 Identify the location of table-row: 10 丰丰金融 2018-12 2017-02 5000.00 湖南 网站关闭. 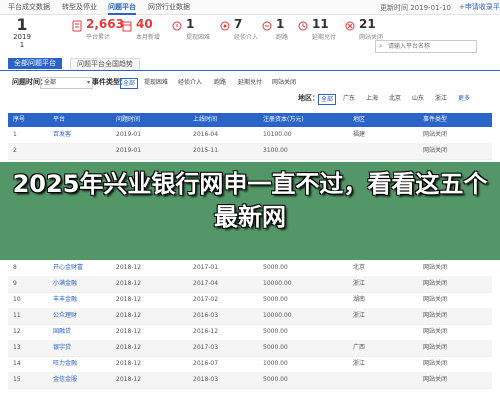
(250, 300).